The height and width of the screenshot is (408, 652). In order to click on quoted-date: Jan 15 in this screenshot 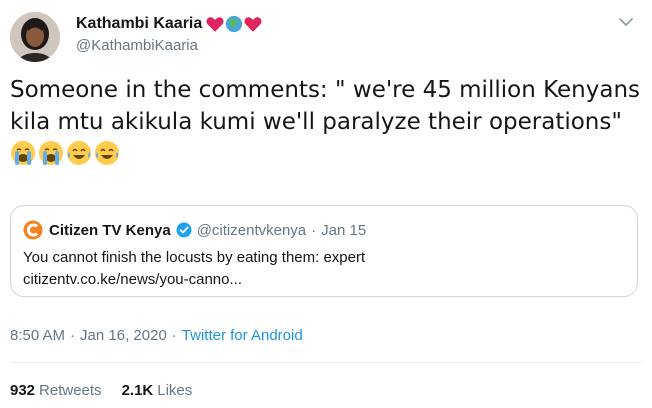, I will do `click(344, 230)`.